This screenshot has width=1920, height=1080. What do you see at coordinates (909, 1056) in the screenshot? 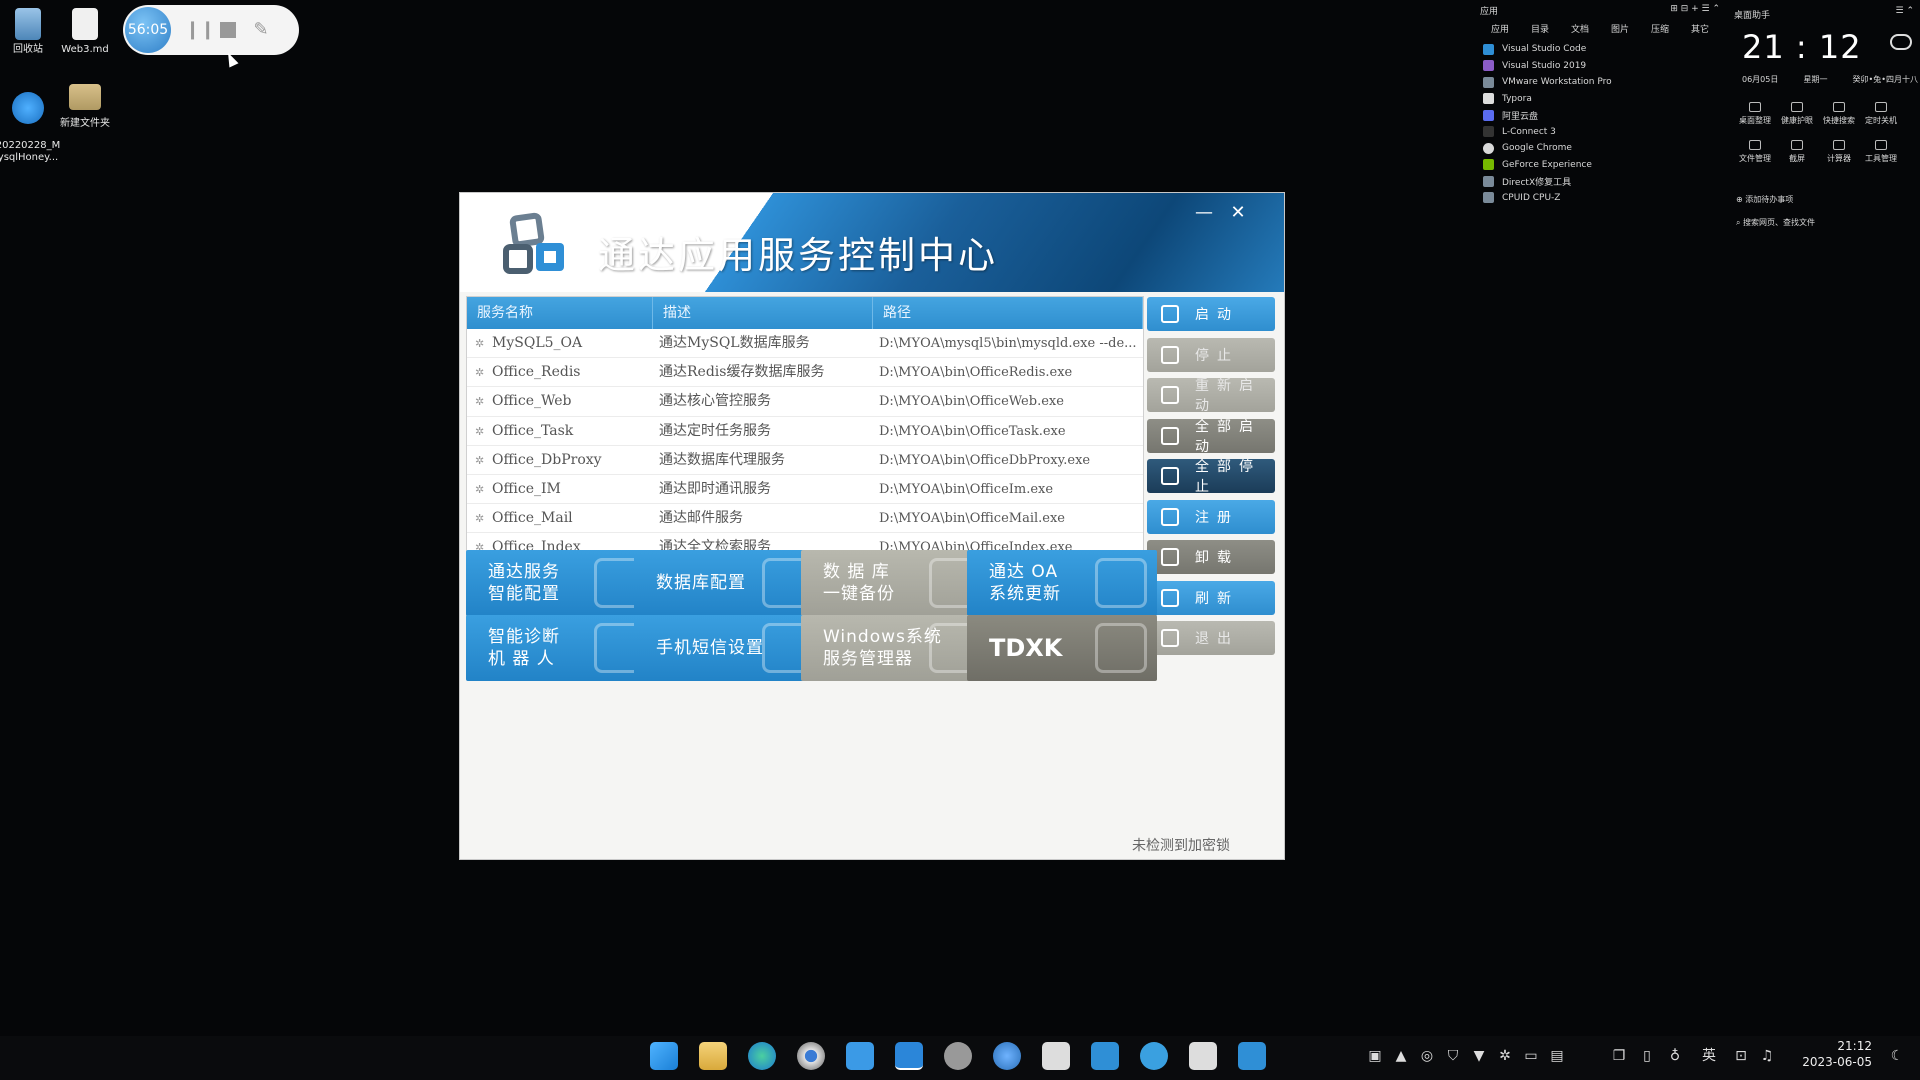
I see `photos-icon` at bounding box center [909, 1056].